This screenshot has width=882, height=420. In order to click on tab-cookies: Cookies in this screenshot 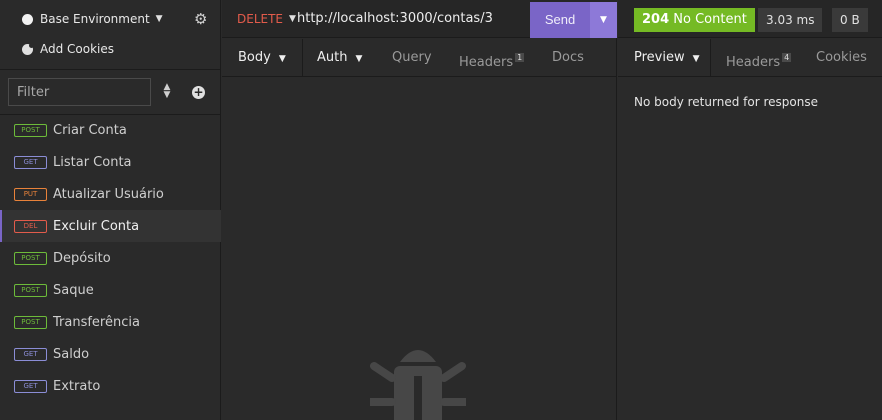, I will do `click(841, 58)`.